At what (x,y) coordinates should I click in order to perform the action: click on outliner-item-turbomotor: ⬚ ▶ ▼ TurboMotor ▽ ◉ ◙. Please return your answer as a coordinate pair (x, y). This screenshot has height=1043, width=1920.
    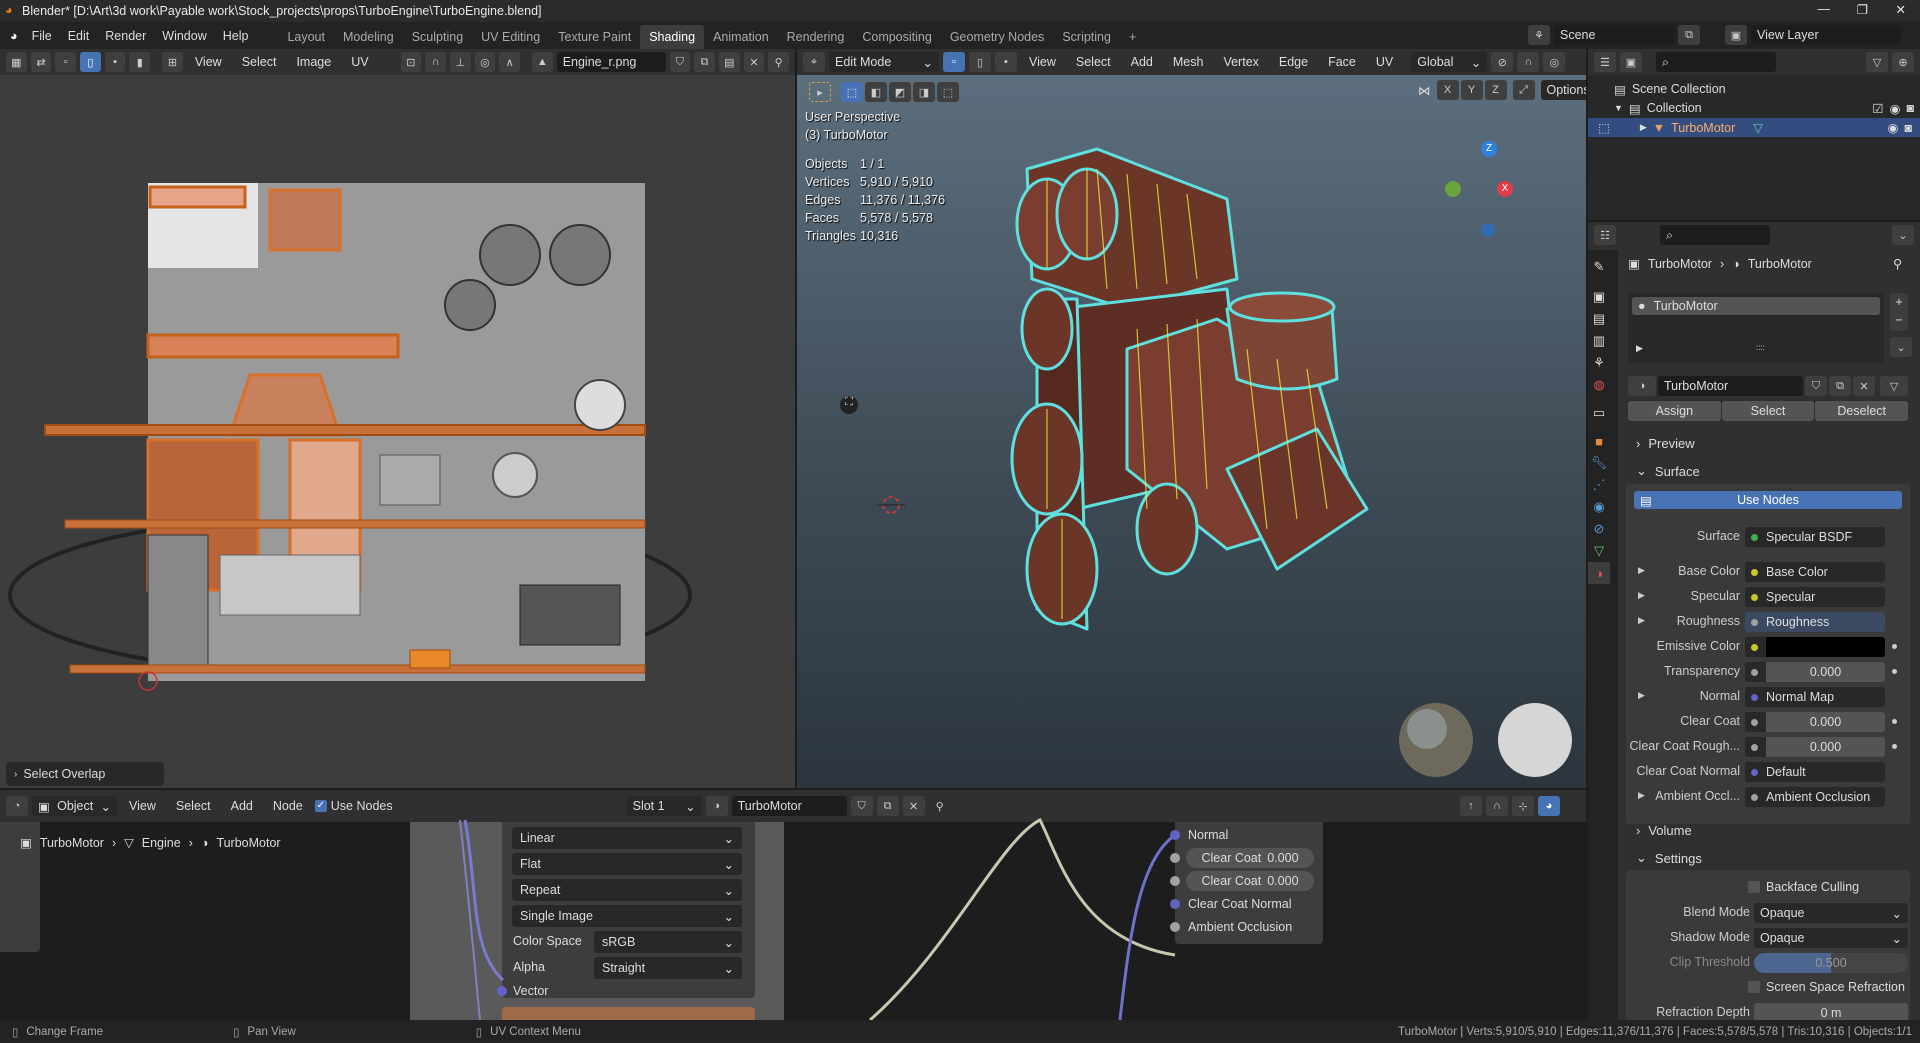
    Looking at the image, I should click on (1754, 127).